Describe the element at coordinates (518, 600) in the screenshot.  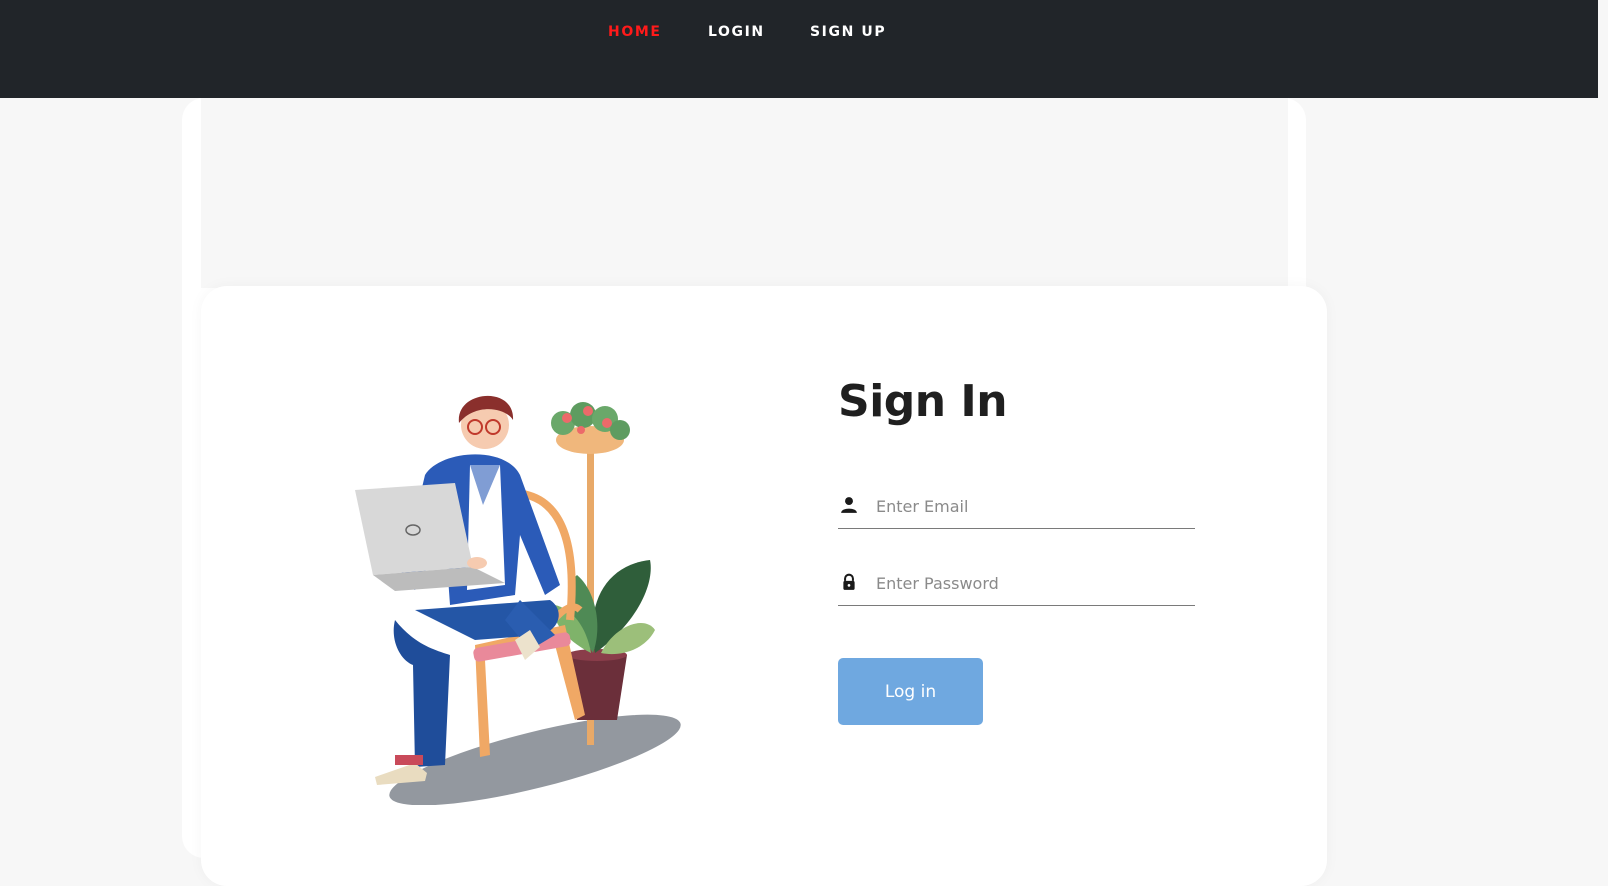
I see `person-with-laptop-illustration` at that location.